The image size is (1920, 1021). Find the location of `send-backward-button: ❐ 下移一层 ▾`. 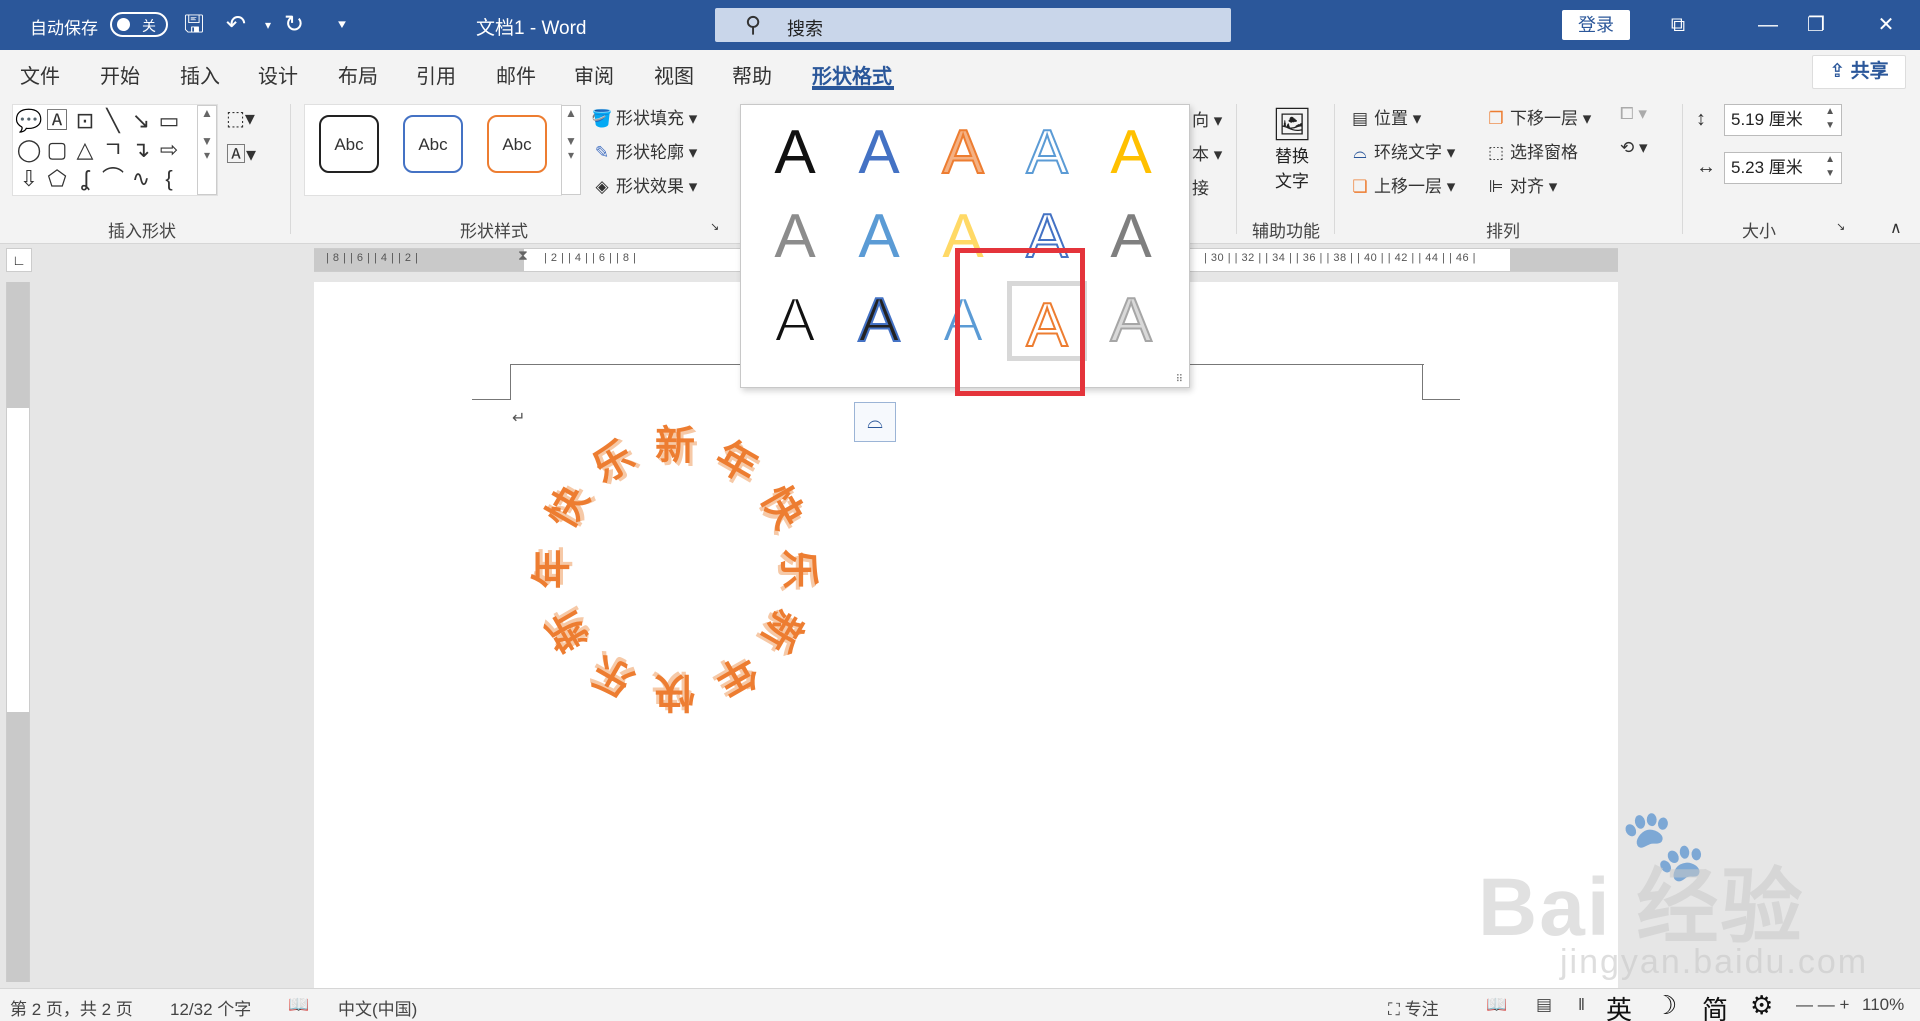

send-backward-button: ❐ 下移一层 ▾ is located at coordinates (1537, 116).